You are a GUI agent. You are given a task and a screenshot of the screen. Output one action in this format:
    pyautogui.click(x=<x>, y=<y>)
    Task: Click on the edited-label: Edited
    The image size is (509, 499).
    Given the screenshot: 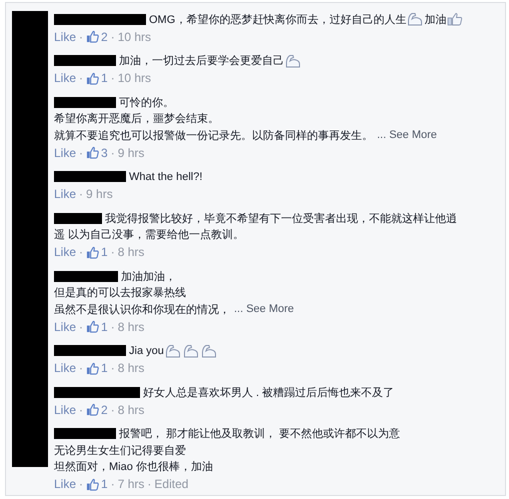 What is the action you would take?
    pyautogui.click(x=171, y=484)
    